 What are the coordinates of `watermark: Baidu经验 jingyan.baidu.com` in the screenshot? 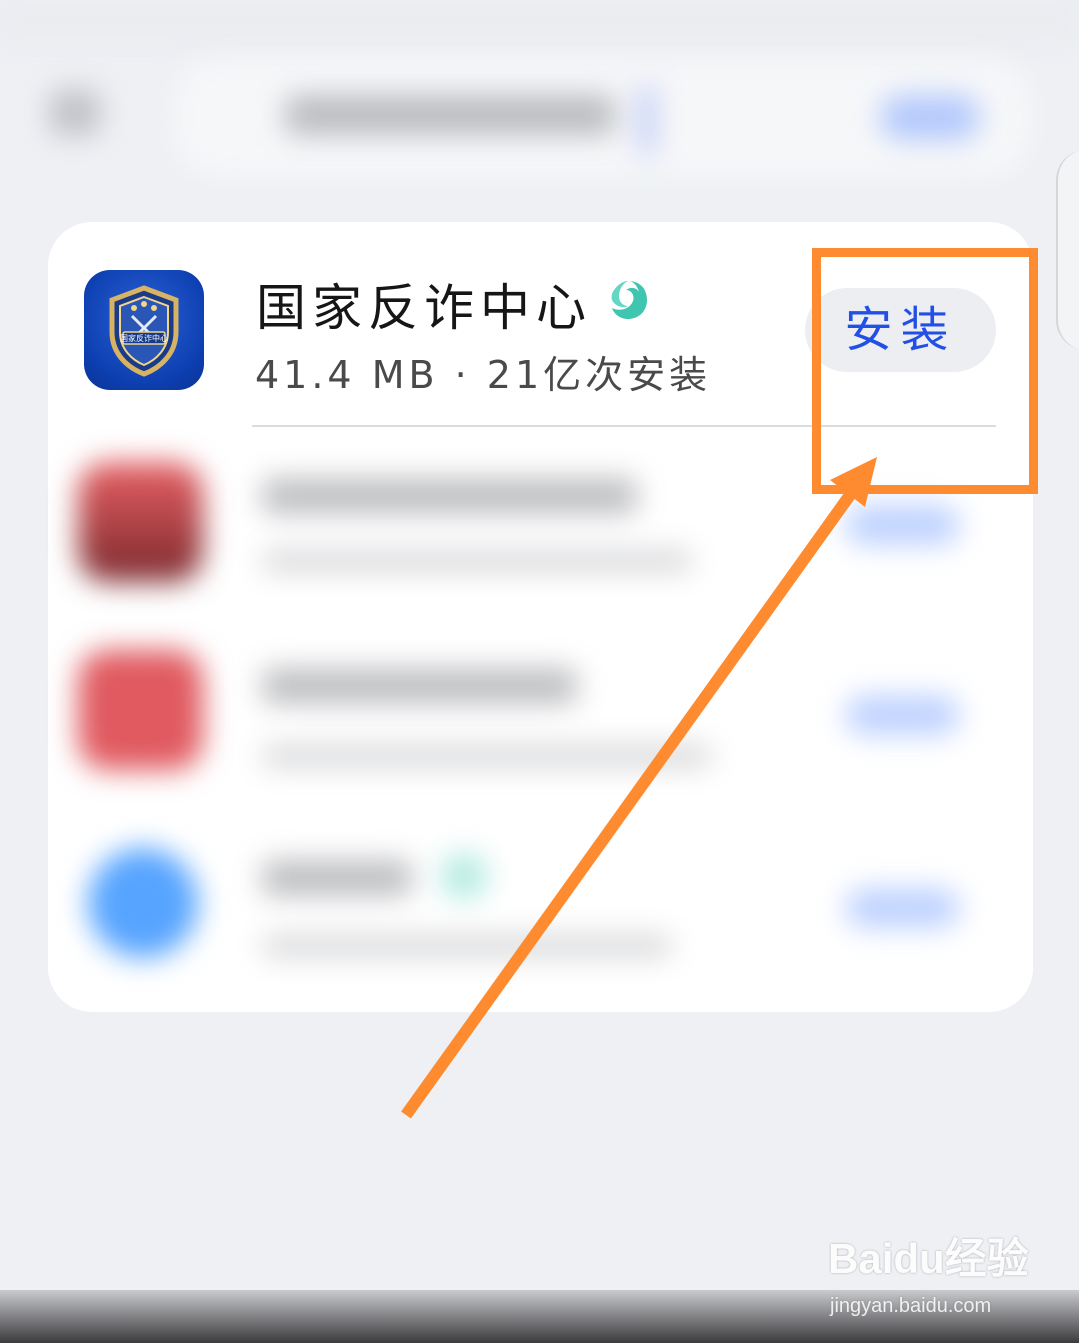 It's located at (928, 1275).